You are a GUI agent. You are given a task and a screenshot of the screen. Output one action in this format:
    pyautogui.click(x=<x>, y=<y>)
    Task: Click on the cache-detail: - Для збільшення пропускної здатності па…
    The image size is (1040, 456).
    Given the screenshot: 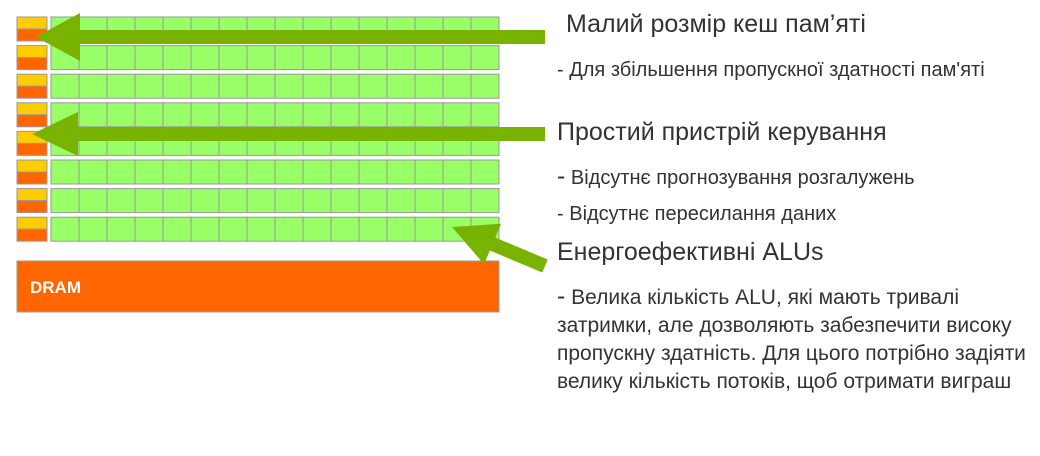 What is the action you would take?
    pyautogui.click(x=771, y=70)
    